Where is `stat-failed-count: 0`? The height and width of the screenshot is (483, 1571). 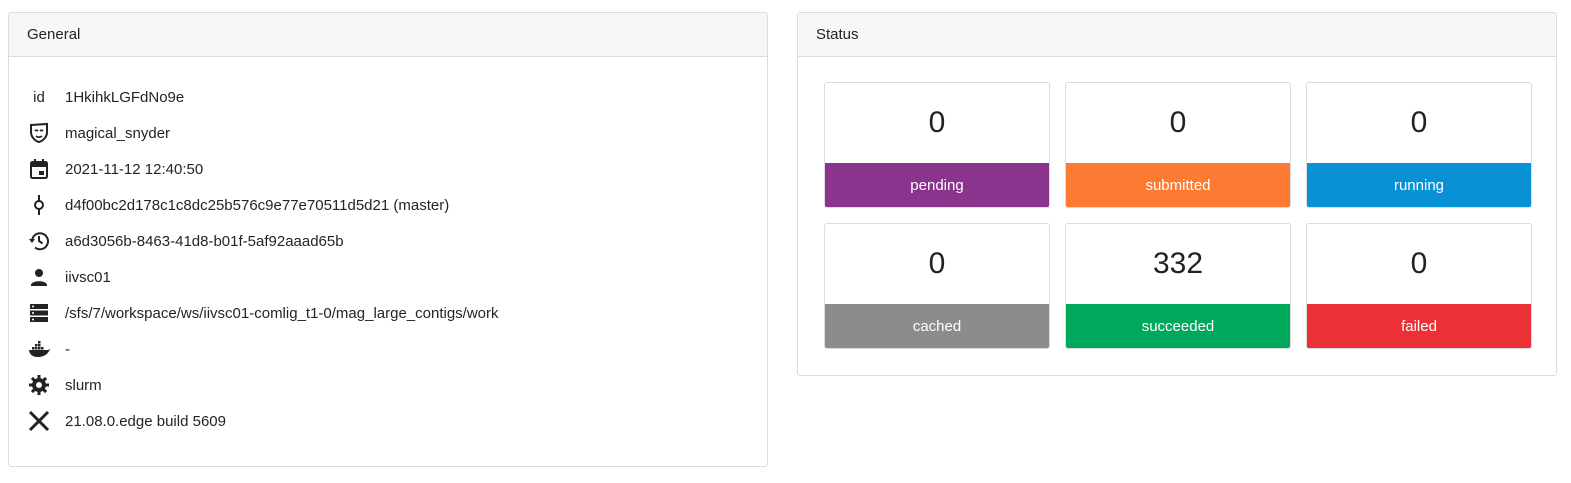
stat-failed-count: 0 is located at coordinates (1419, 263).